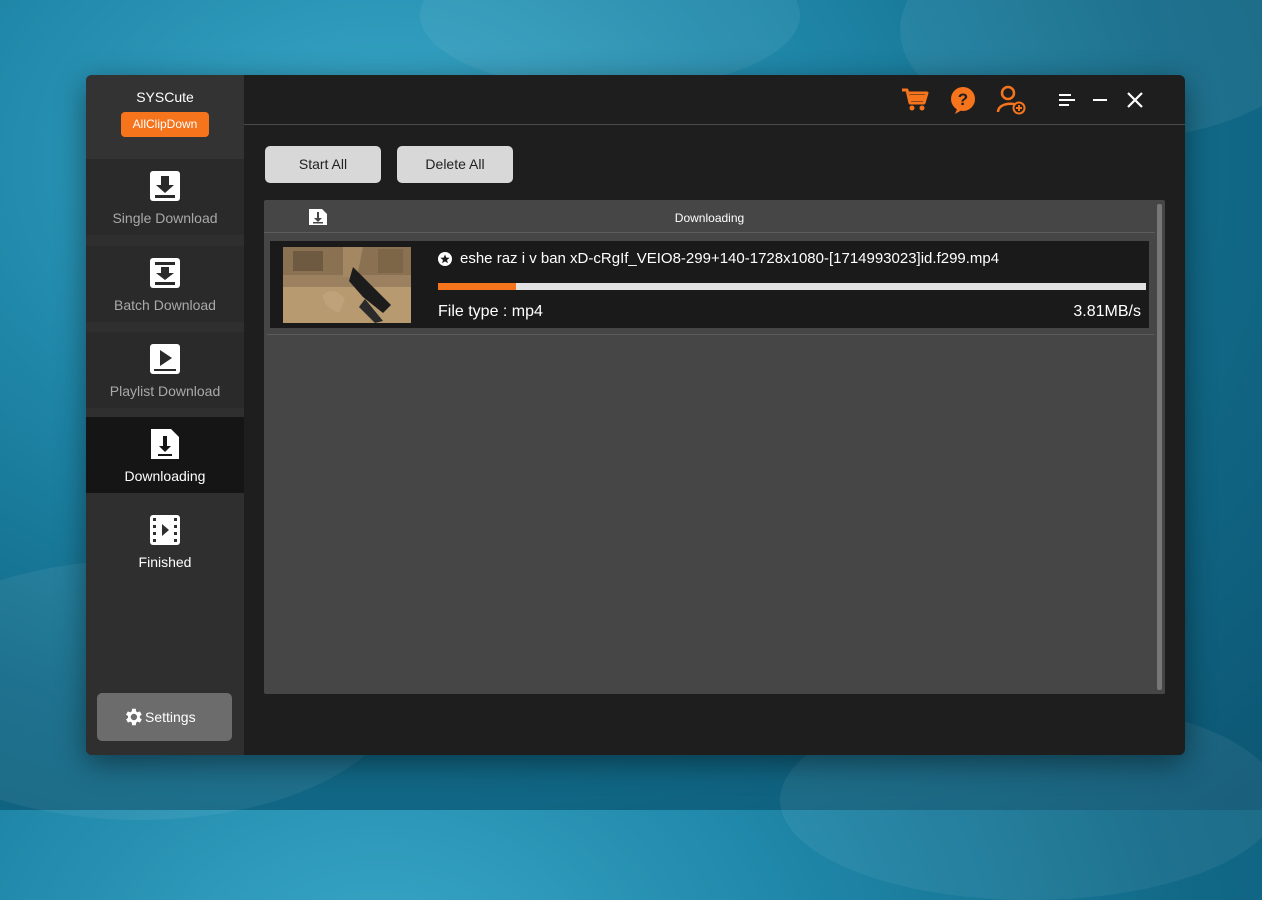 Image resolution: width=1262 pixels, height=900 pixels. What do you see at coordinates (134, 717) in the screenshot?
I see `gear-icon` at bounding box center [134, 717].